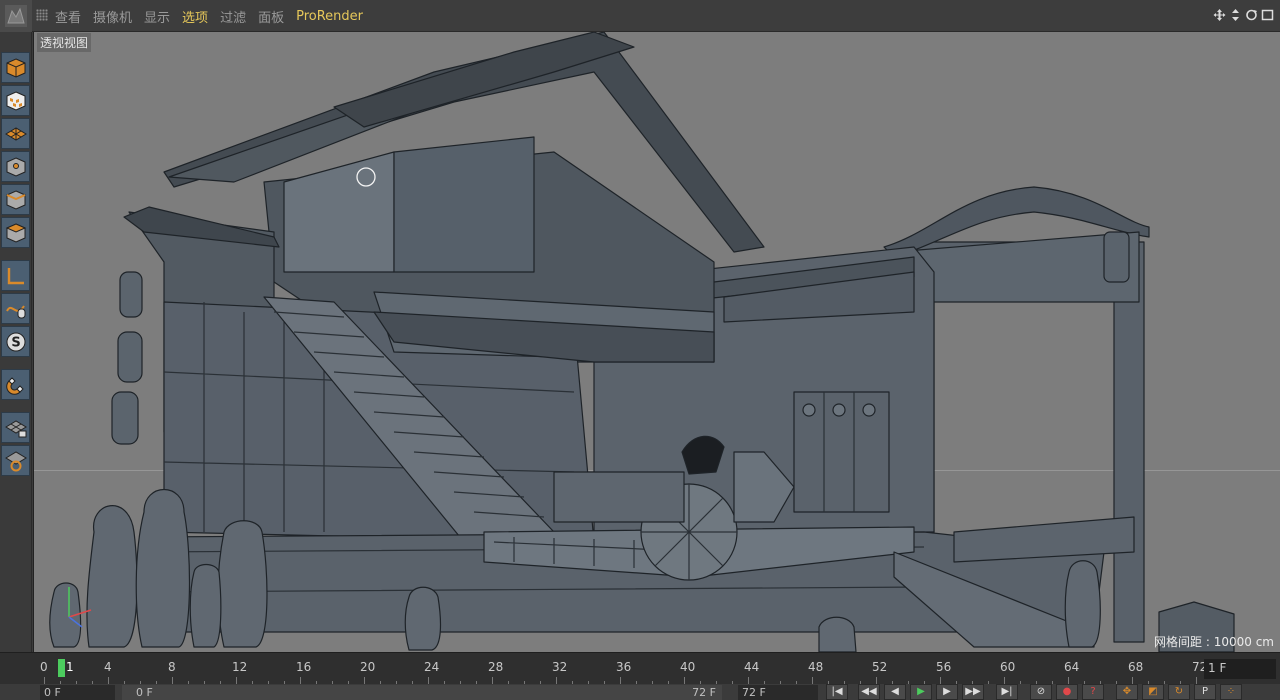 Image resolution: width=1280 pixels, height=700 pixels. What do you see at coordinates (15, 427) in the screenshot?
I see `grid-lock-icon` at bounding box center [15, 427].